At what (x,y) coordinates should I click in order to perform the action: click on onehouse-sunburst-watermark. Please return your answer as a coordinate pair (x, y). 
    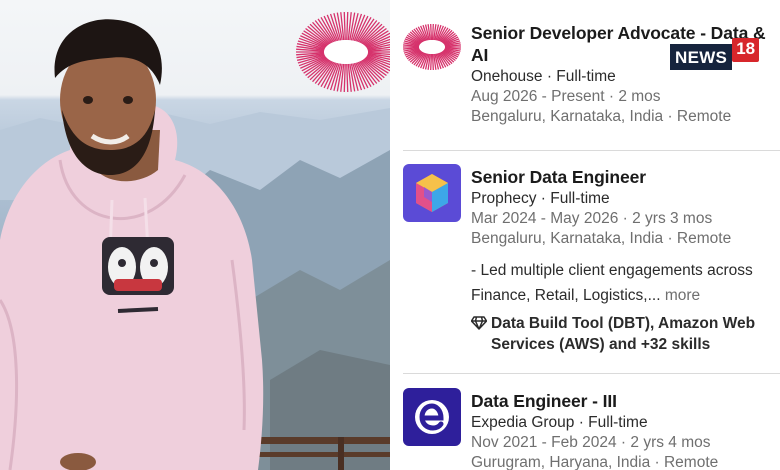
    Looking at the image, I should click on (343, 52).